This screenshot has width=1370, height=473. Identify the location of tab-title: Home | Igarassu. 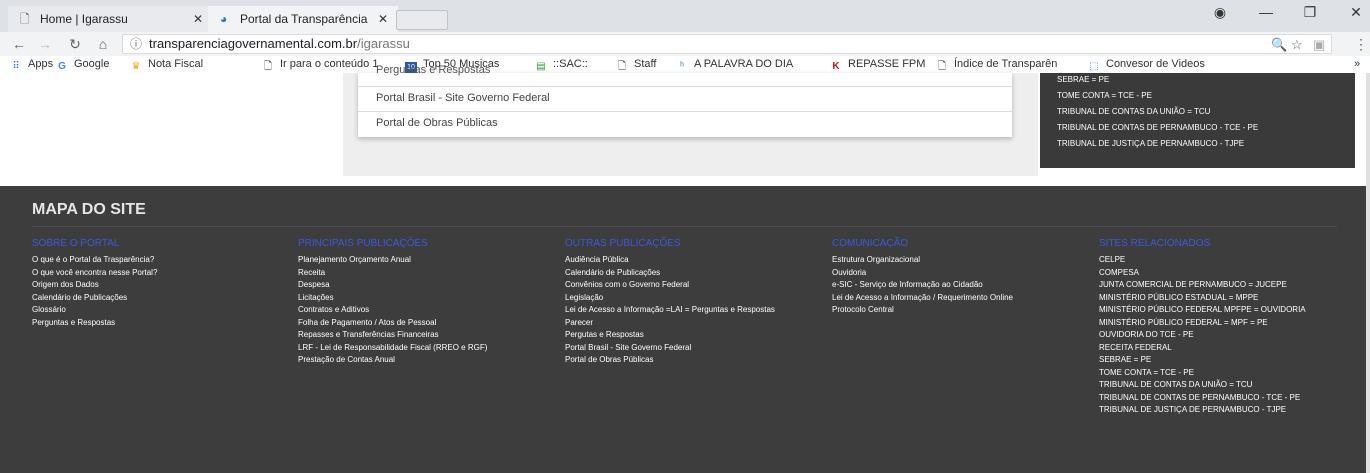
(84, 19).